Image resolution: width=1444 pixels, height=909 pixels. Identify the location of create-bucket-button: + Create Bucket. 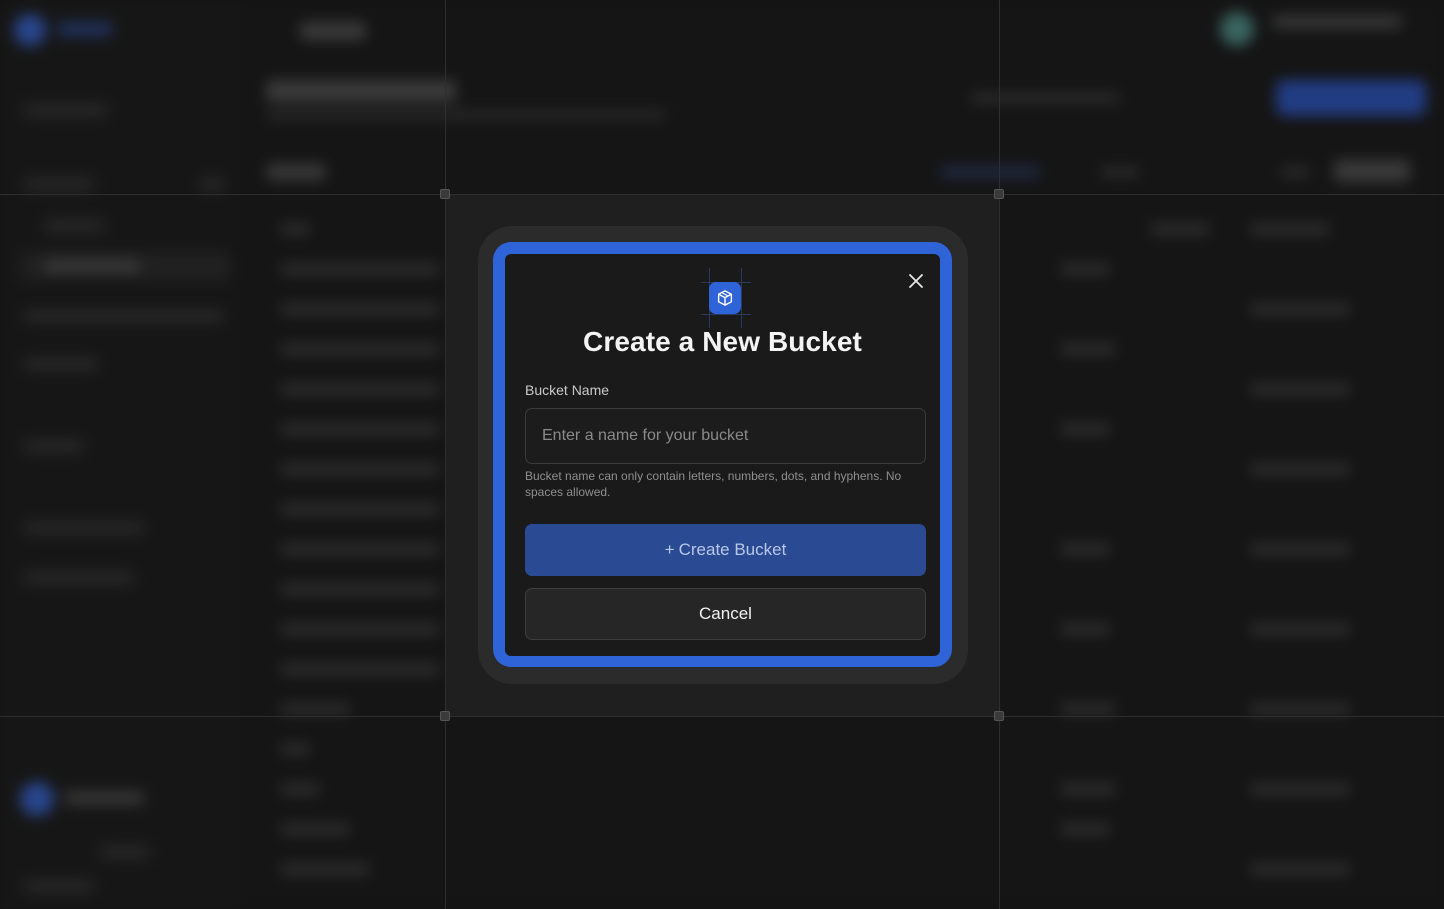
(725, 550).